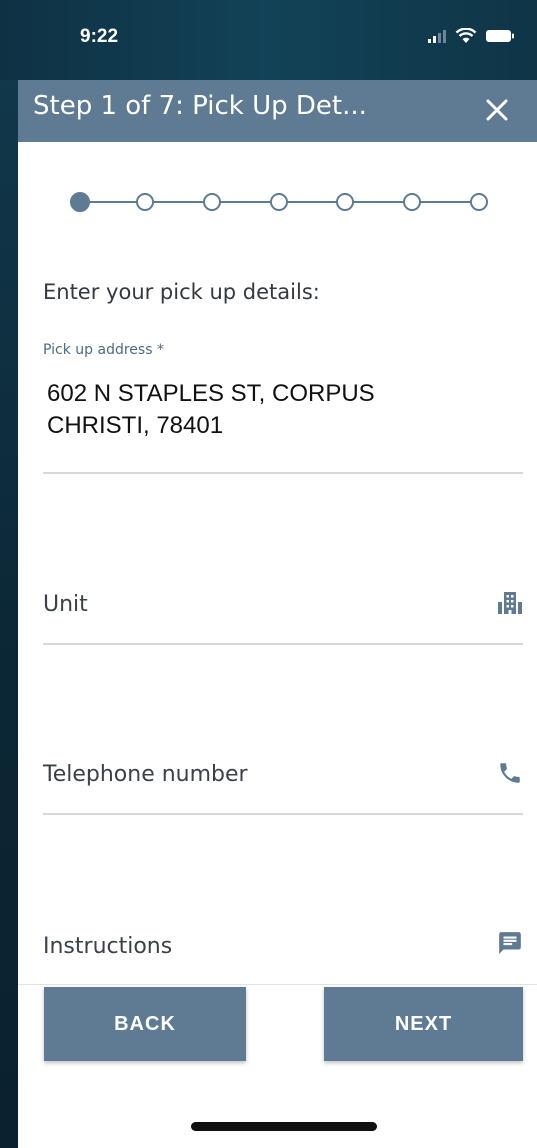 The width and height of the screenshot is (537, 1148). What do you see at coordinates (145, 202) in the screenshot?
I see `step-2-dot` at bounding box center [145, 202].